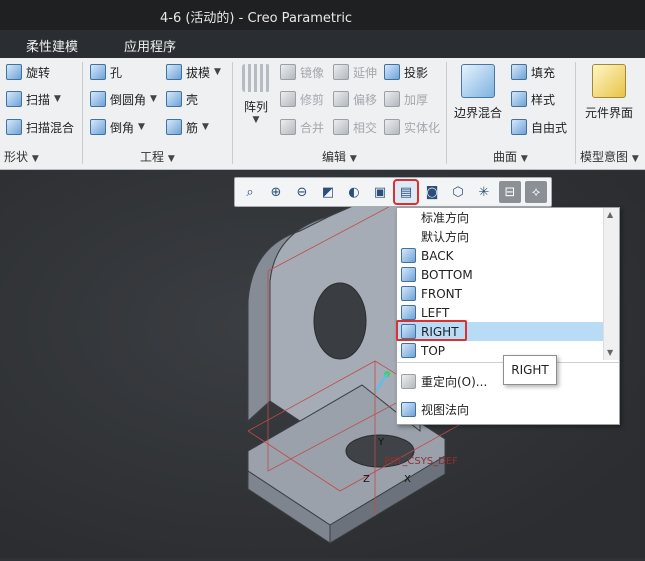 The width and height of the screenshot is (645, 561). I want to click on freestyle-icon, so click(519, 127).